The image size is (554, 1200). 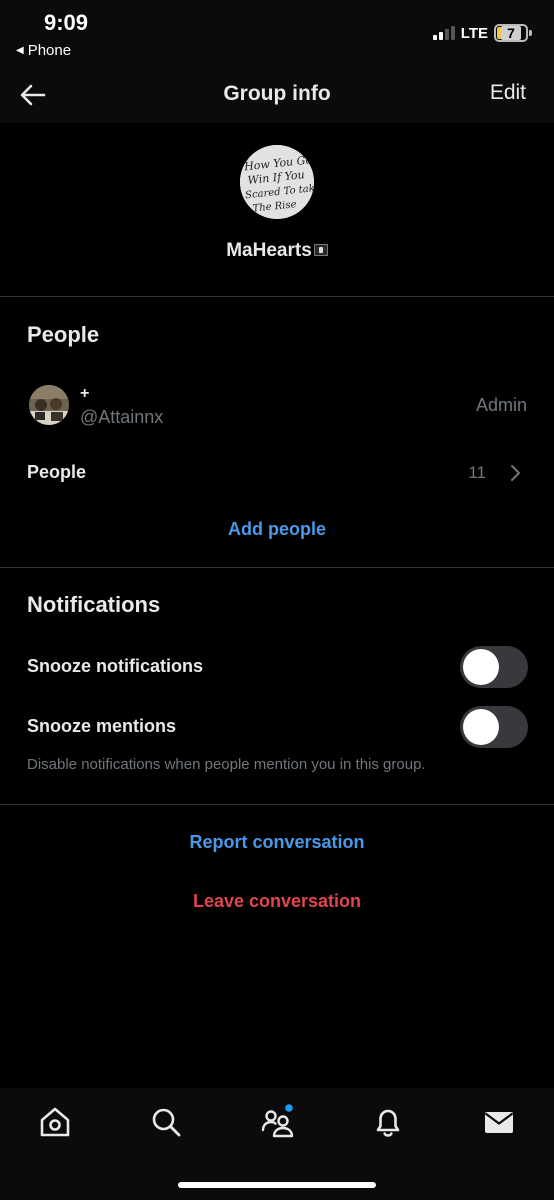 What do you see at coordinates (494, 727) in the screenshot?
I see `snooze-mentions-toggle` at bounding box center [494, 727].